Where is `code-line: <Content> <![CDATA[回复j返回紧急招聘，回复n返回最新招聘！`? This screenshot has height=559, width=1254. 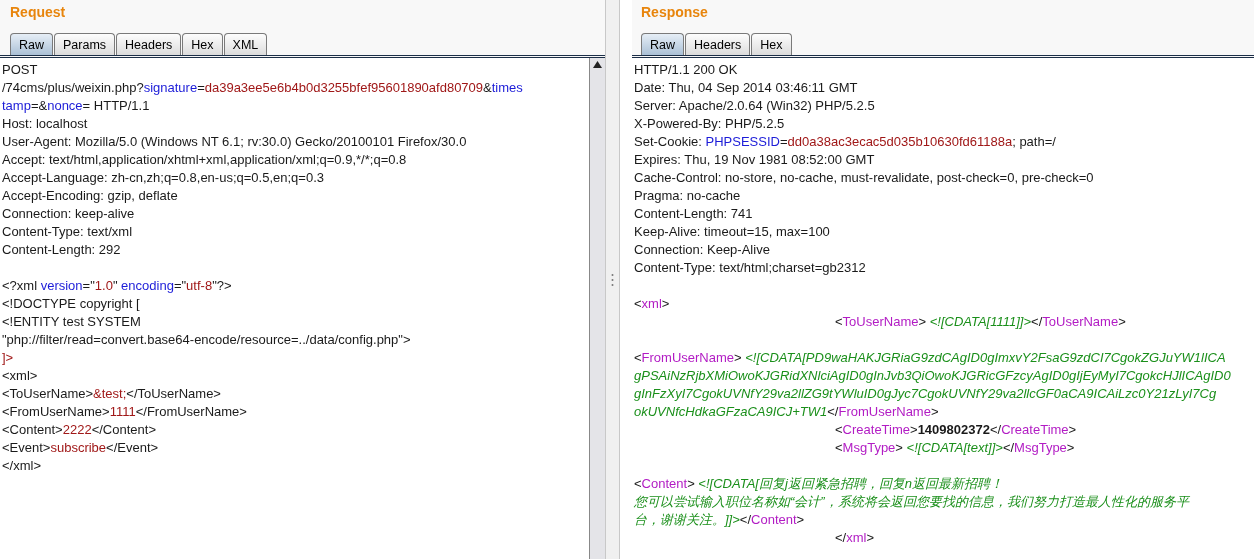
code-line: <Content> <![CDATA[回复j返回紧急招聘，回复n返回最新招聘！ is located at coordinates (819, 484).